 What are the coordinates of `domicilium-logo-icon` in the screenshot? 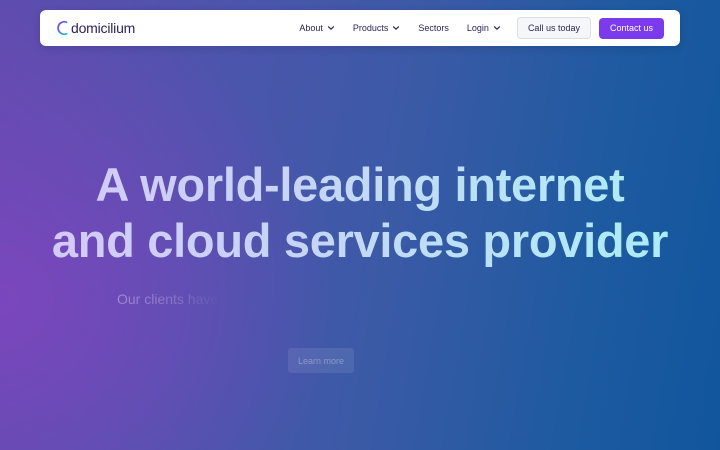 It's located at (62, 28).